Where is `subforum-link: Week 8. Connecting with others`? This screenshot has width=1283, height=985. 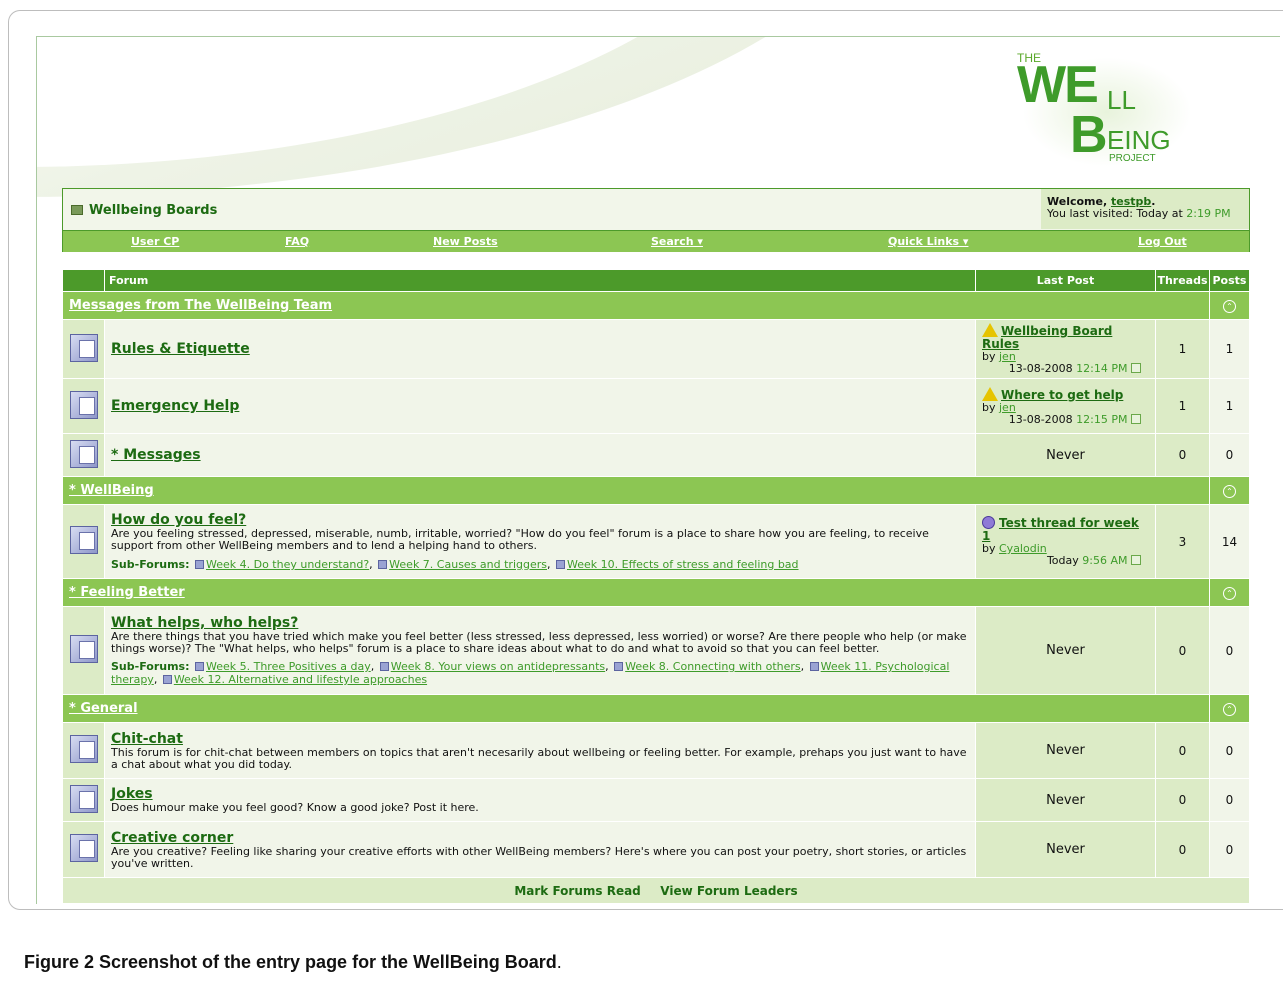 subforum-link: Week 8. Connecting with others is located at coordinates (712, 666).